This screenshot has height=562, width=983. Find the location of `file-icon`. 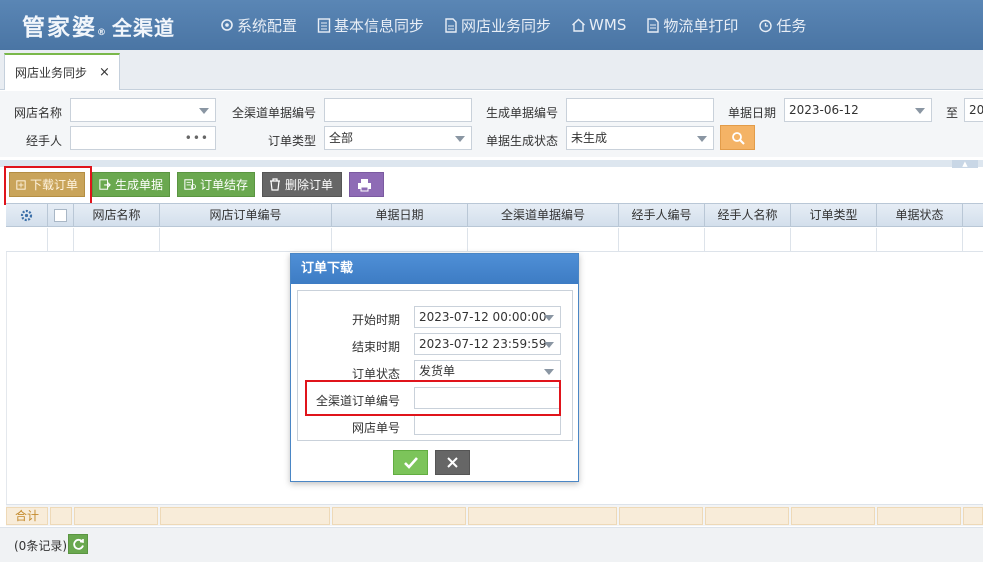

file-icon is located at coordinates (451, 25).